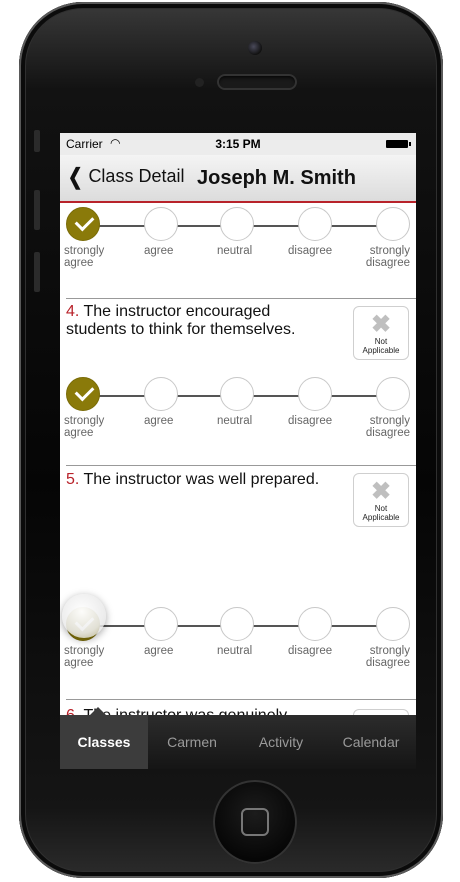 The width and height of the screenshot is (460, 882). I want to click on back-label: Class Detail, so click(136, 176).